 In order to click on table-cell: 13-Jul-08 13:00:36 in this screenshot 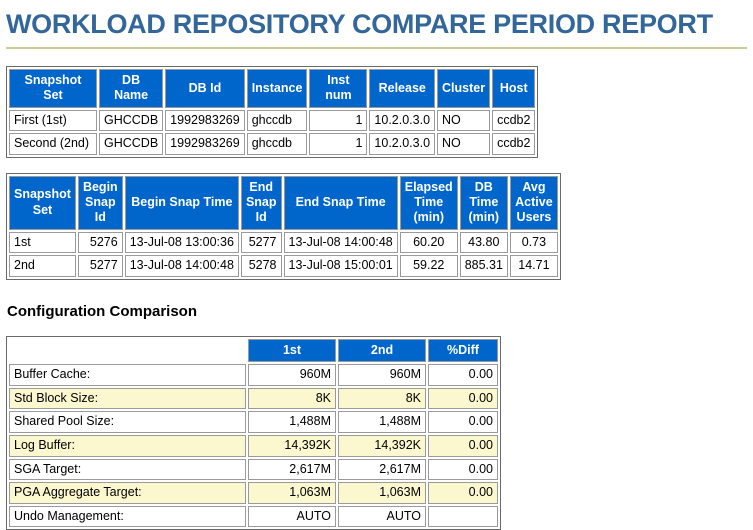, I will do `click(181, 242)`.